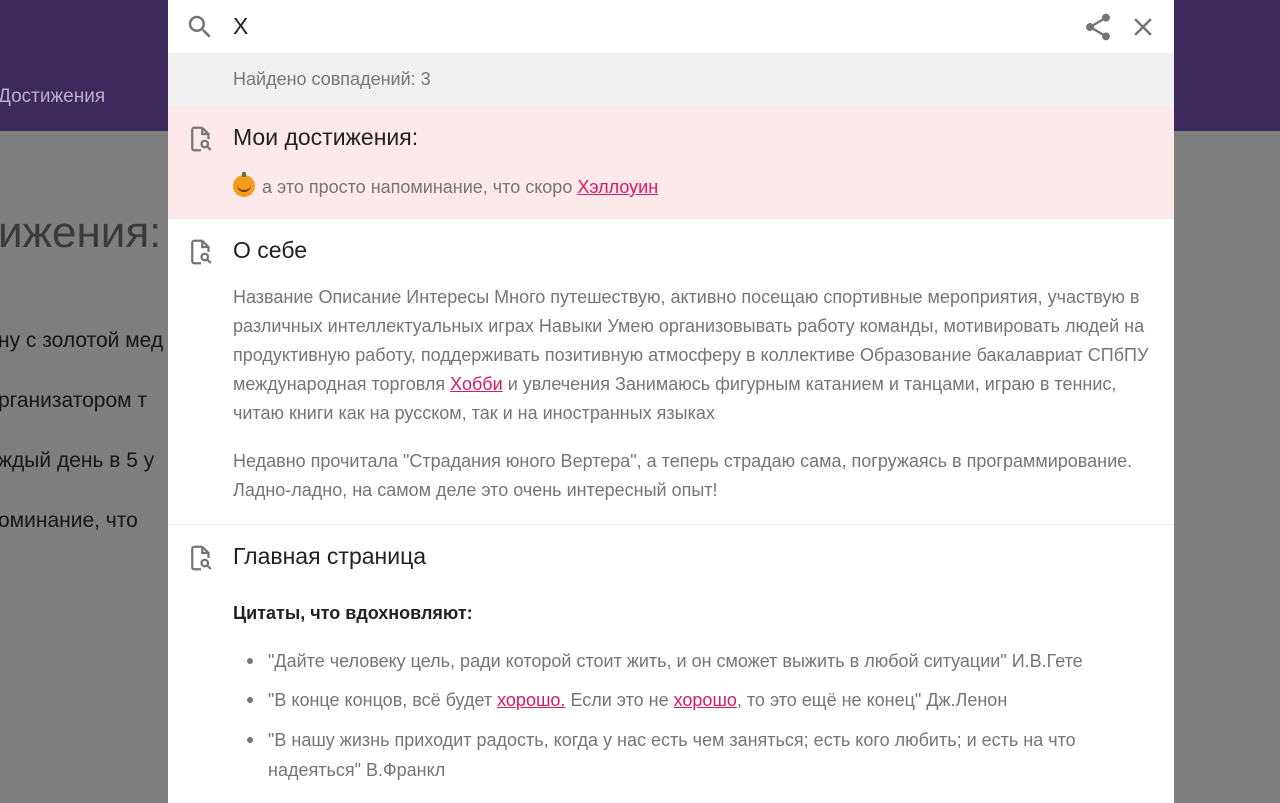 This screenshot has height=803, width=1280. Describe the element at coordinates (332, 79) in the screenshot. I see `match-count: Найдено совпадений: 3` at that location.